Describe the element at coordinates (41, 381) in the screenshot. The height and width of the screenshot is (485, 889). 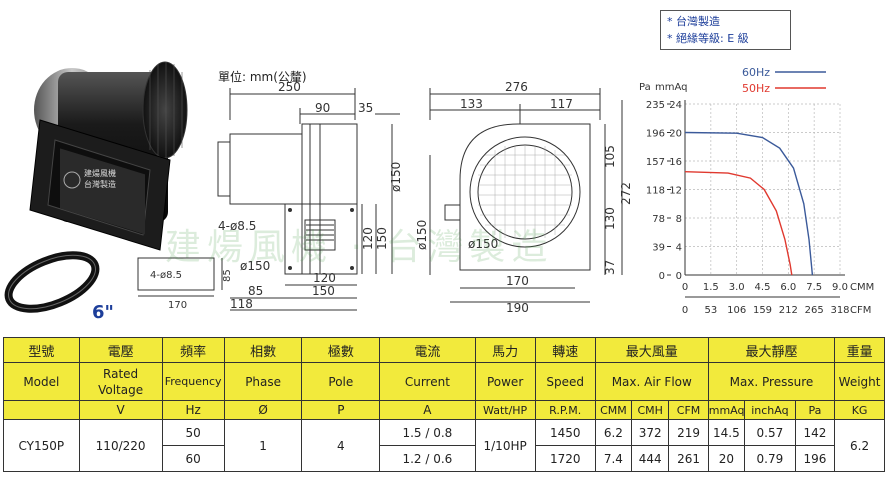
I see `hdr-en-model: Model` at that location.